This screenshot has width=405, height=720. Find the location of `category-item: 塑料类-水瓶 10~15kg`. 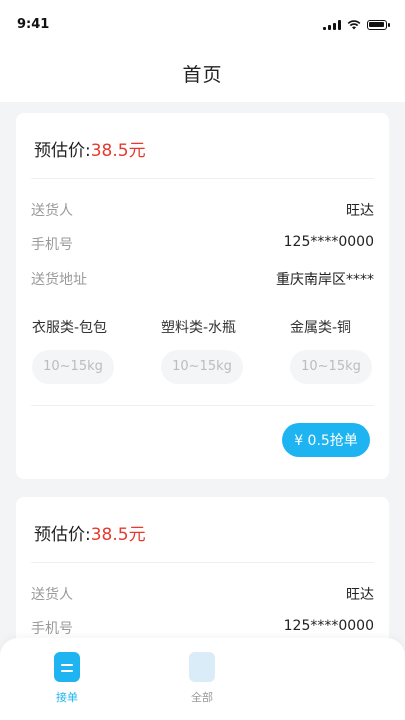

category-item: 塑料类-水瓶 10~15kg is located at coordinates (211, 350).